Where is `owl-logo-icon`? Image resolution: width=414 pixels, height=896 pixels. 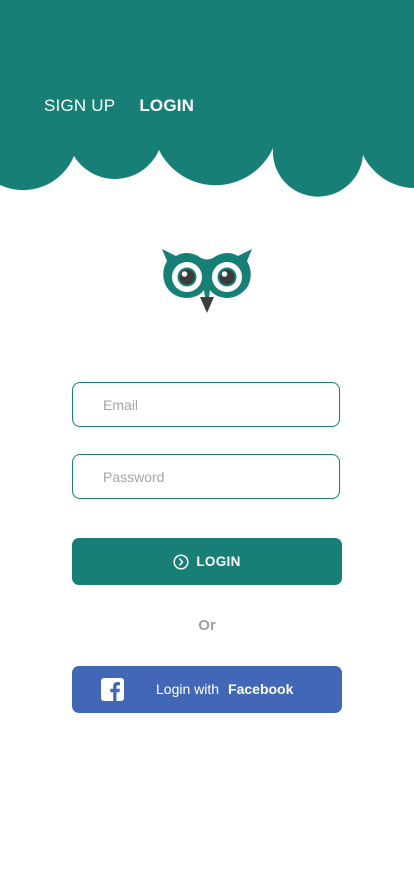 owl-logo-icon is located at coordinates (207, 281).